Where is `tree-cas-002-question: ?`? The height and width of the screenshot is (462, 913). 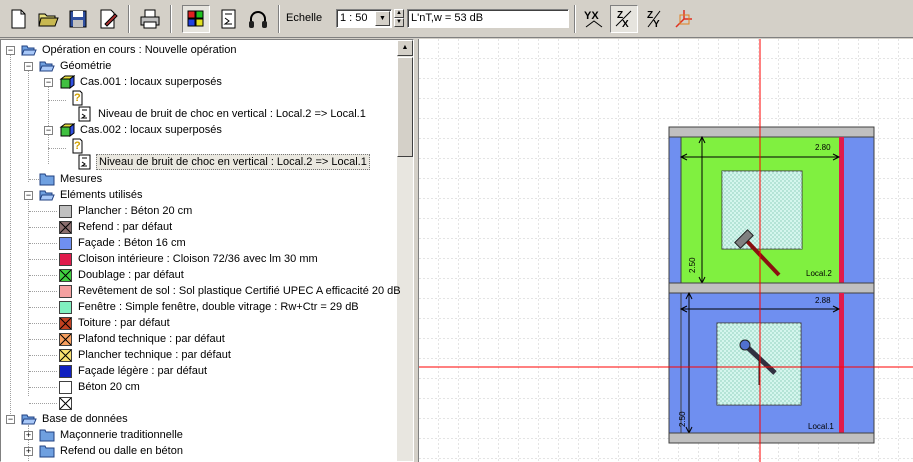
tree-cas-002-question: ? is located at coordinates (76, 146).